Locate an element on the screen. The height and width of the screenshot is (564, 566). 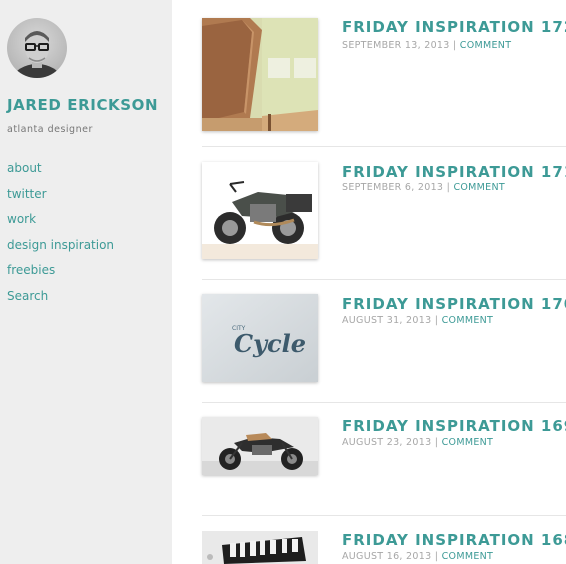
wooden-furniture-photo is located at coordinates (260, 74).